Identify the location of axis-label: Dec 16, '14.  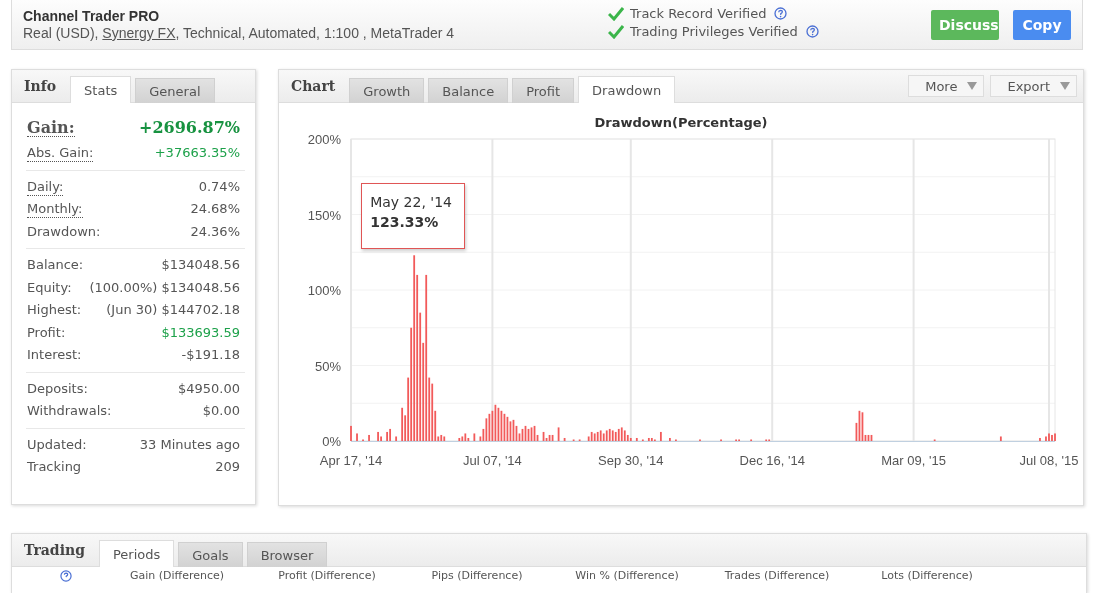
(772, 460).